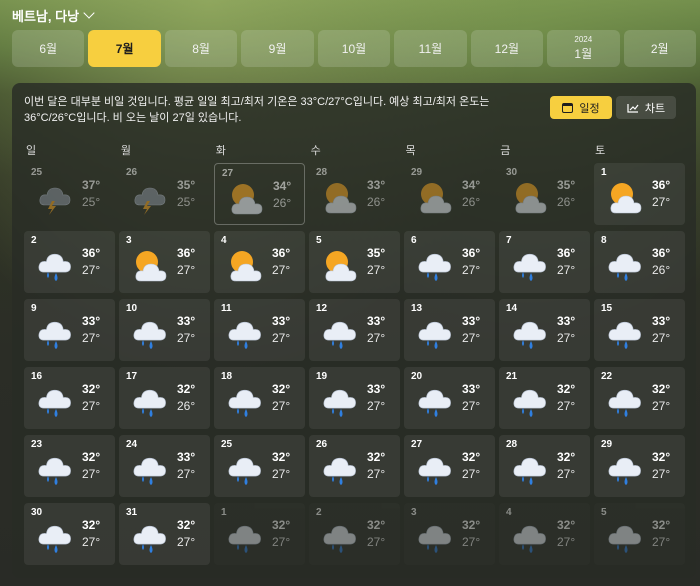 This screenshot has height=586, width=700. Describe the element at coordinates (544, 534) in the screenshot. I see `day-cell: 4 32° 27°` at that location.